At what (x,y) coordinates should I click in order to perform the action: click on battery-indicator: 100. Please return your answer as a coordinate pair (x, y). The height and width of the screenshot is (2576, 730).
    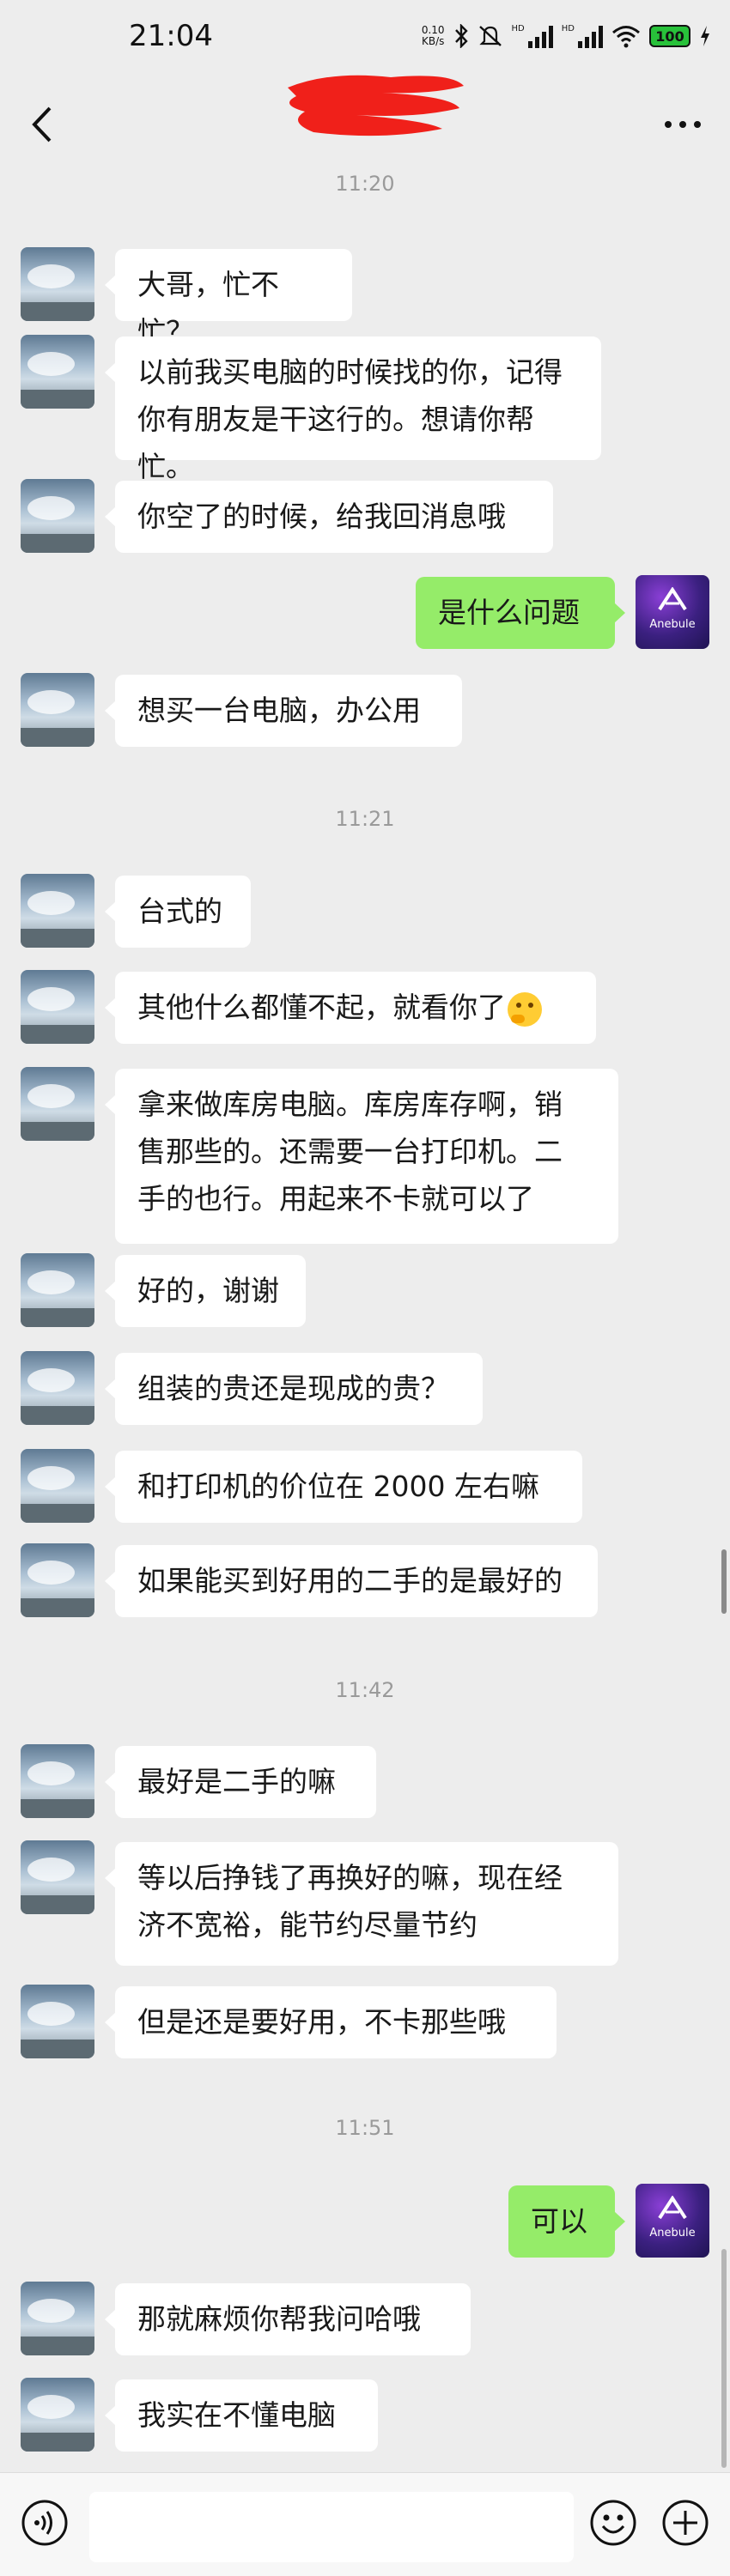
    Looking at the image, I should click on (669, 36).